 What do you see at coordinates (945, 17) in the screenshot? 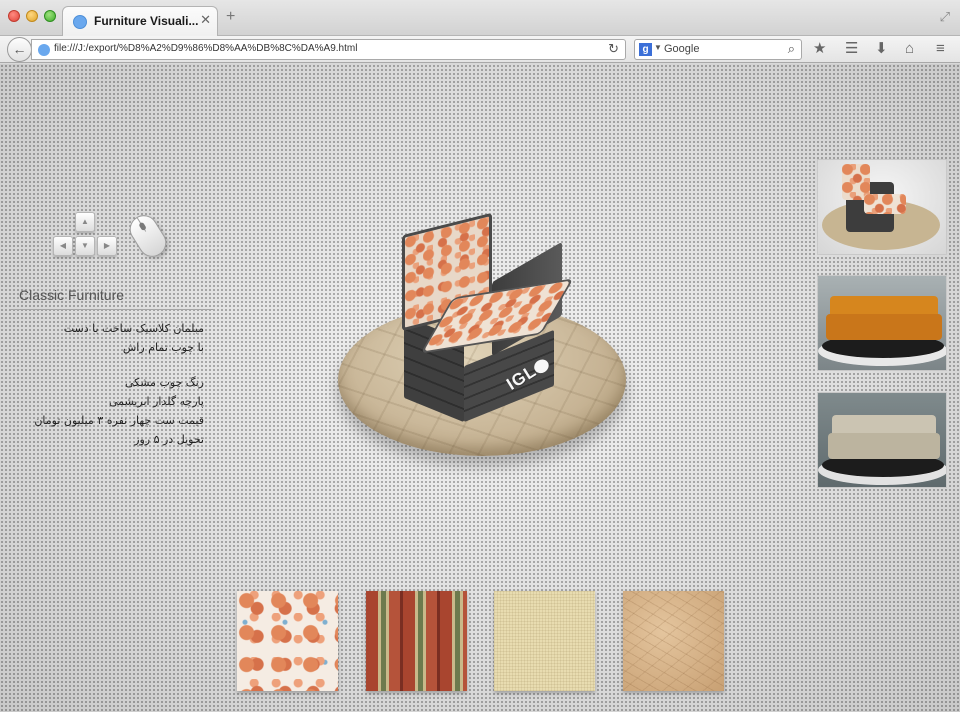
I see `fullscreen-icon: ⤢` at bounding box center [945, 17].